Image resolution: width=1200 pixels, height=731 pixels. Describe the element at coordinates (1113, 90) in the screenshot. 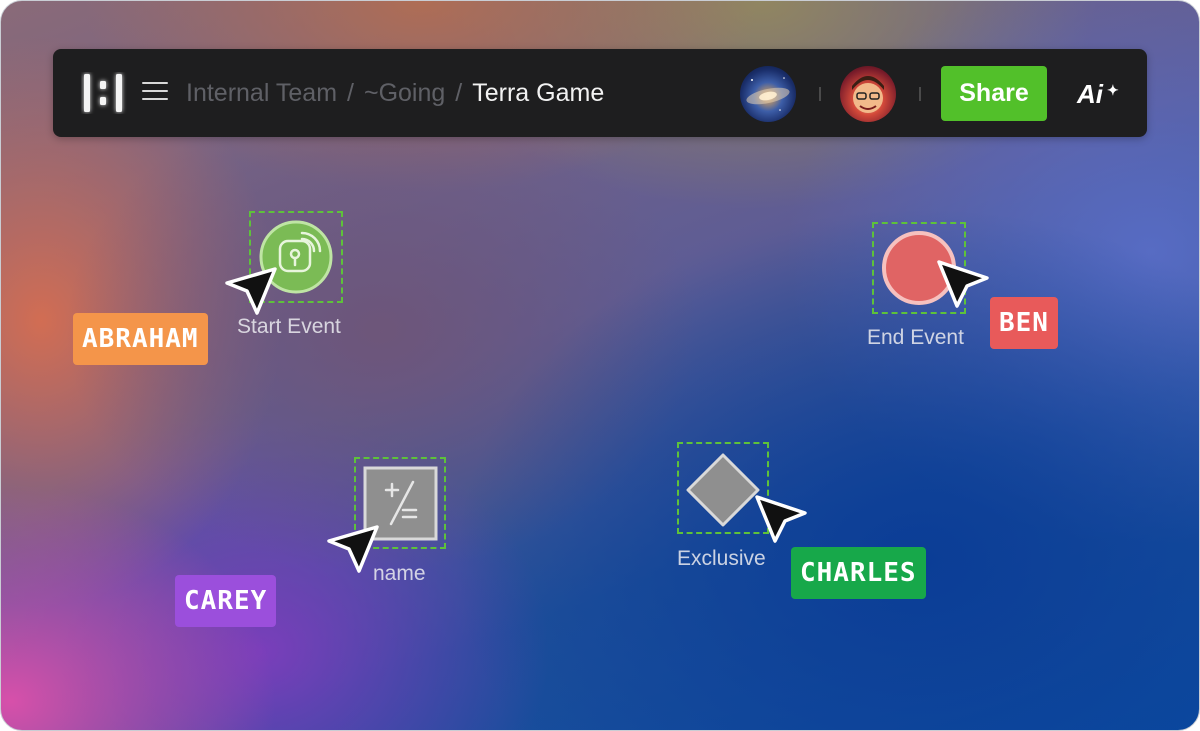

I see `sparkle-icon: ✦` at that location.